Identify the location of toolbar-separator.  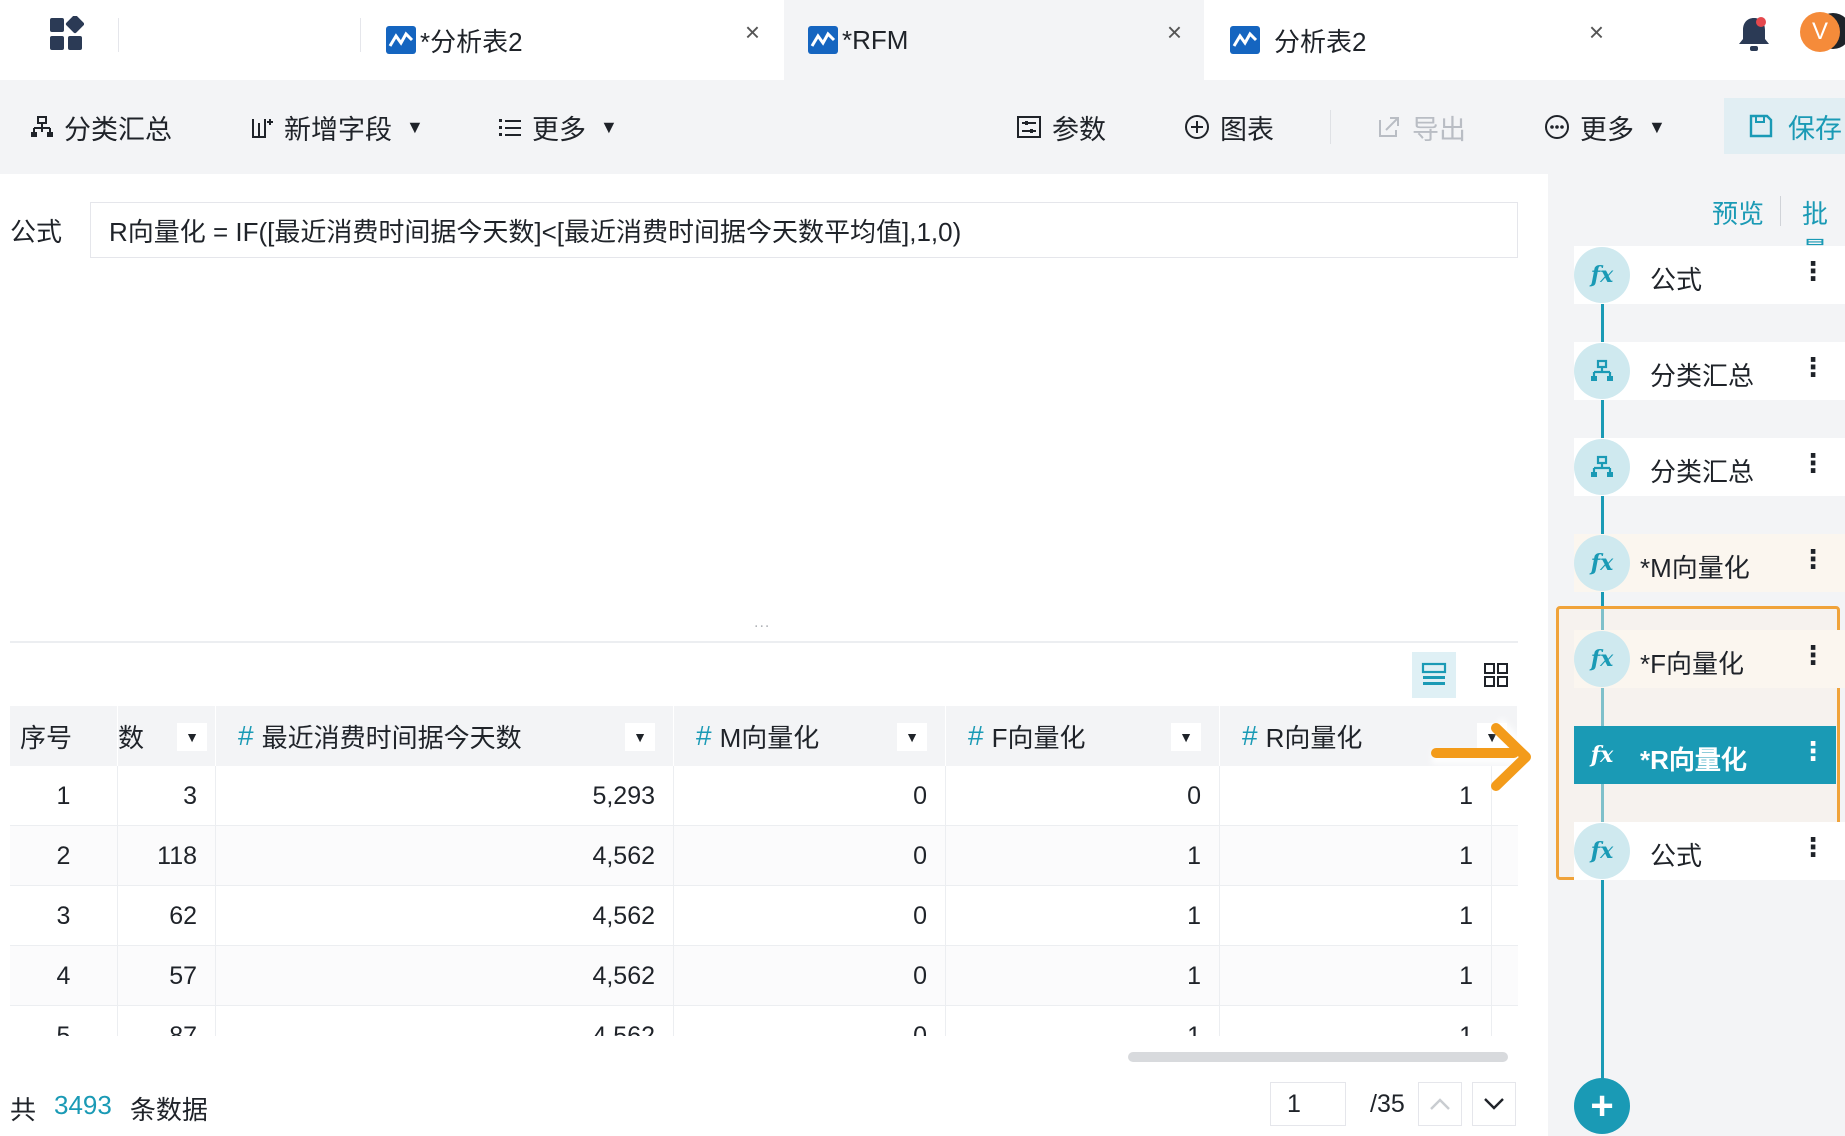
(1330, 127).